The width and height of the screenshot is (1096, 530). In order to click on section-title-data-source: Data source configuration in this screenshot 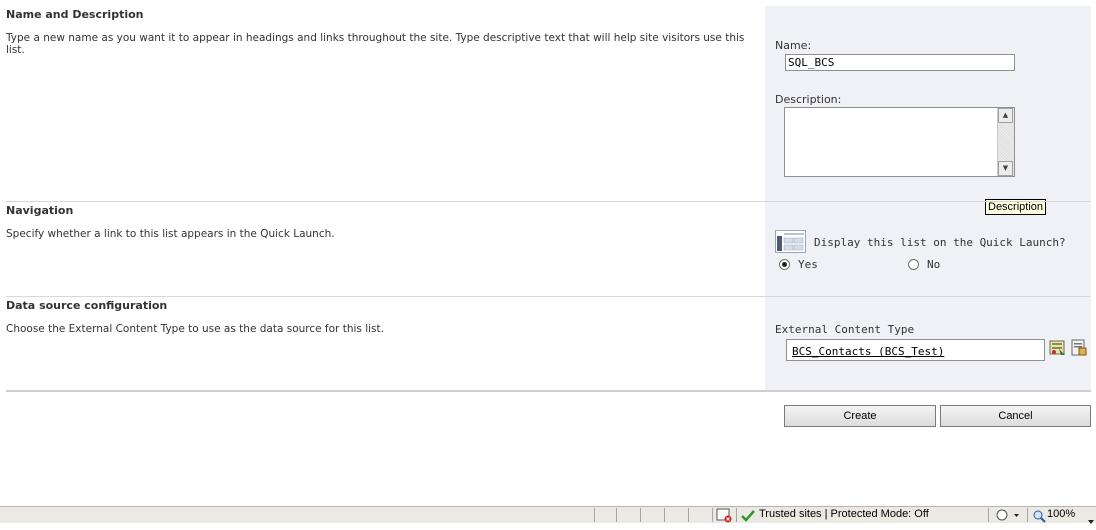, I will do `click(87, 305)`.